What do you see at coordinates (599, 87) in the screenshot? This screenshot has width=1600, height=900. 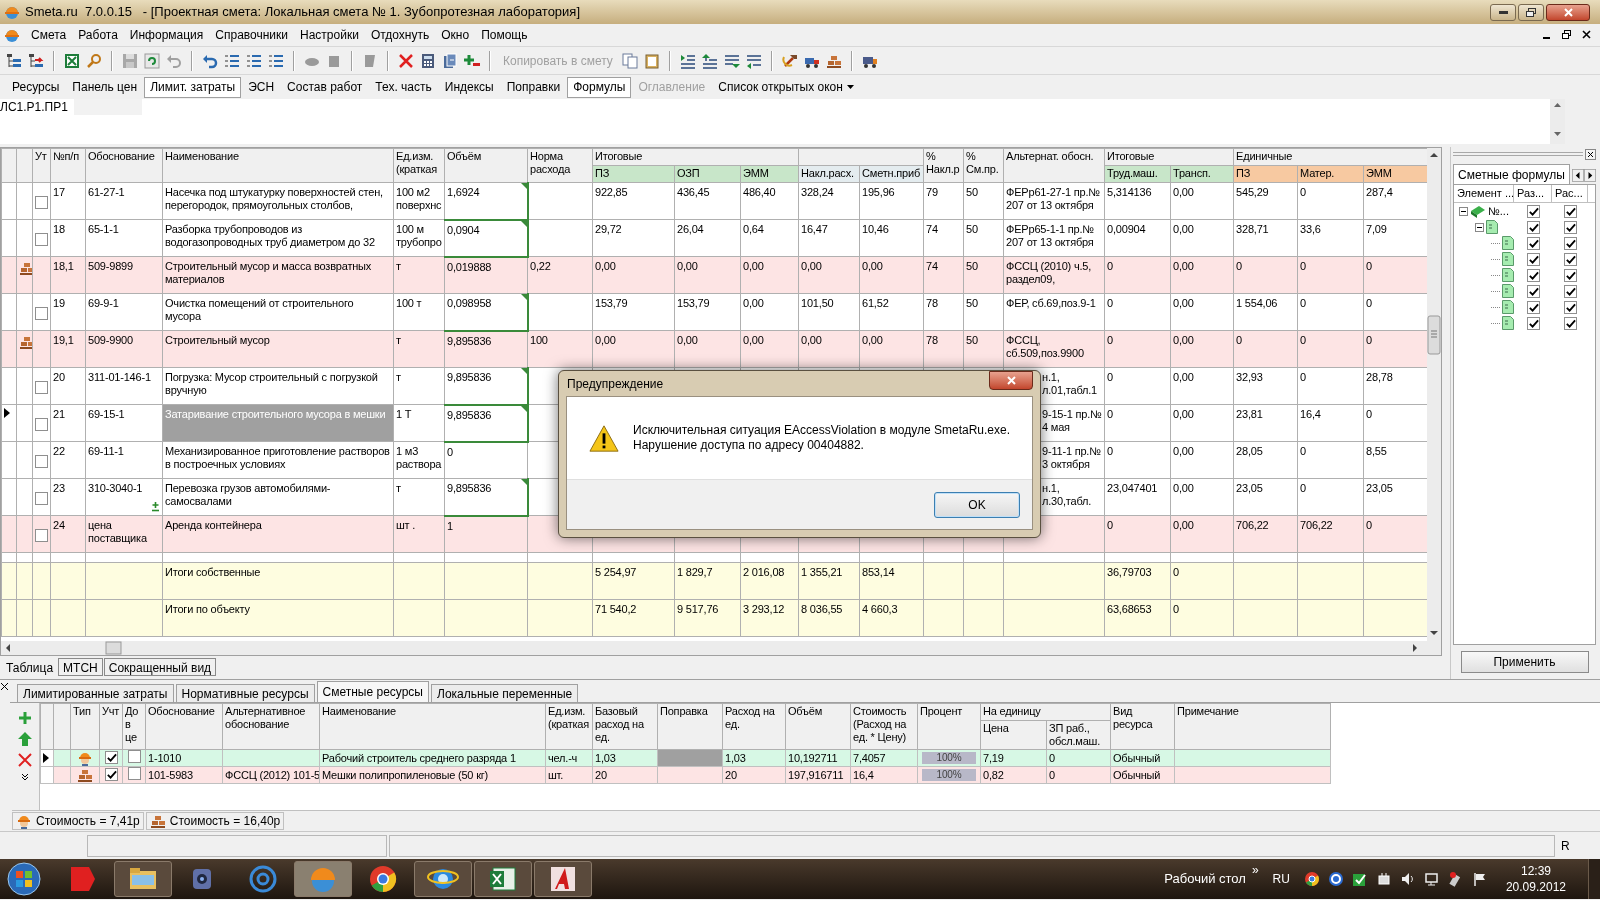 I see `view-button: Формулы` at bounding box center [599, 87].